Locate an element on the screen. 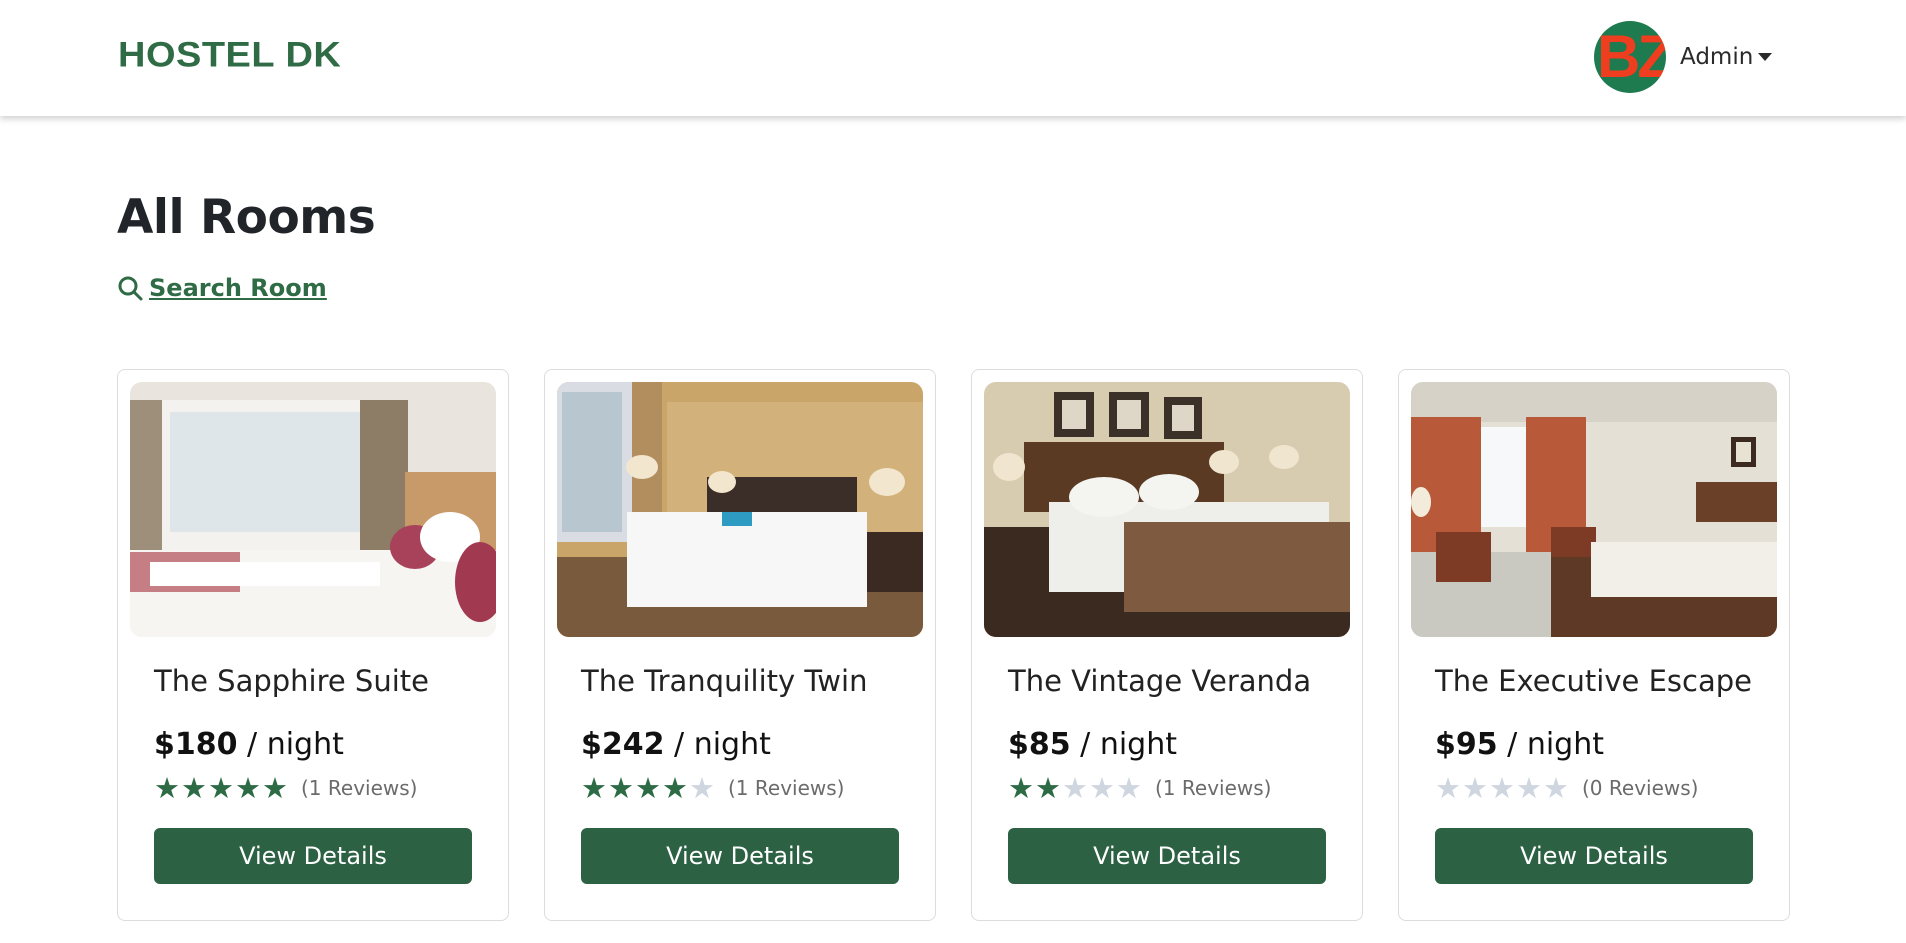 The image size is (1906, 943). search-room-link: Search Room is located at coordinates (222, 288).